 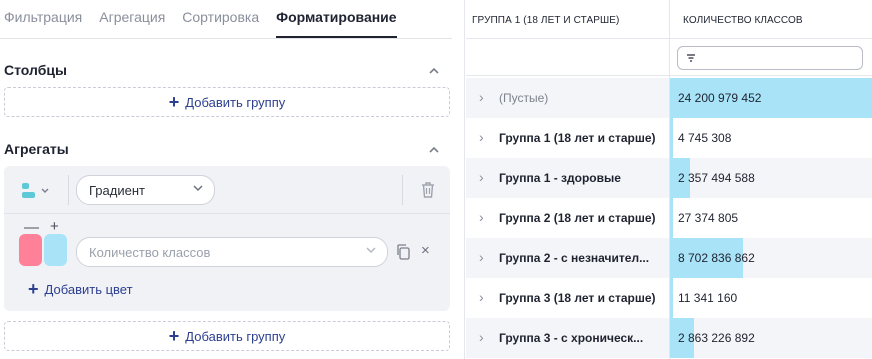 What do you see at coordinates (545, 20) in the screenshot?
I see `column-header-group: ГРУППА 1 (18 ЛЕТ И СТАРШЕ)` at bounding box center [545, 20].